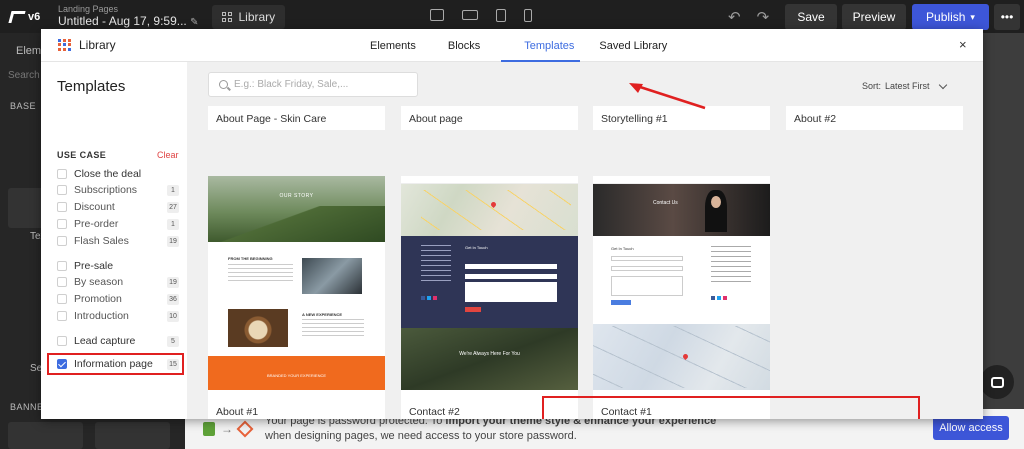 Image resolution: width=1024 pixels, height=449 pixels. What do you see at coordinates (319, 84) in the screenshot?
I see `search-input` at bounding box center [319, 84].